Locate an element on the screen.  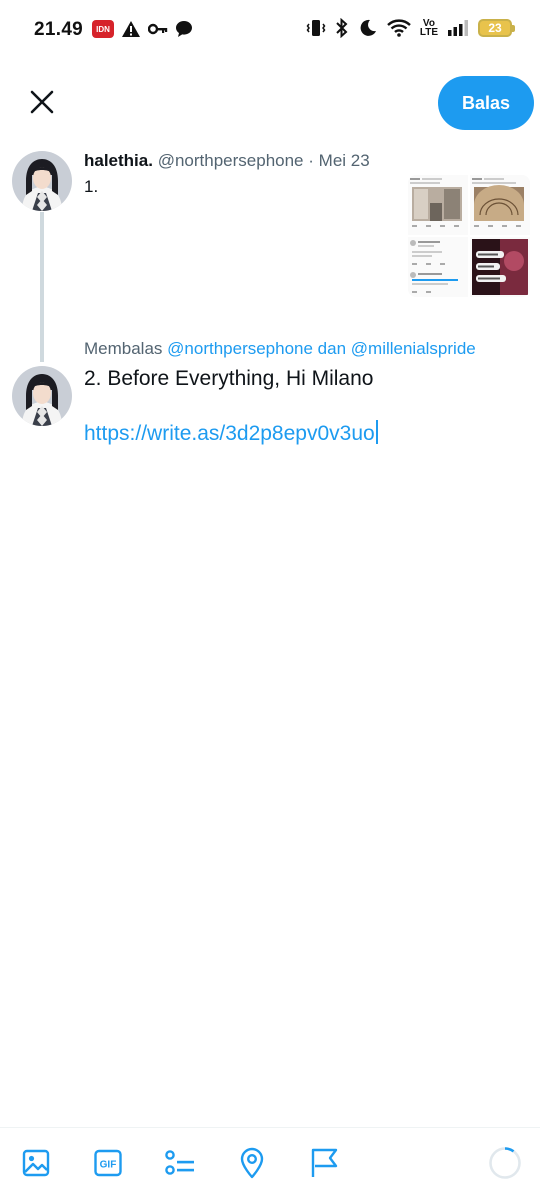
add-gif-button: GIF is located at coordinates (108, 1163).